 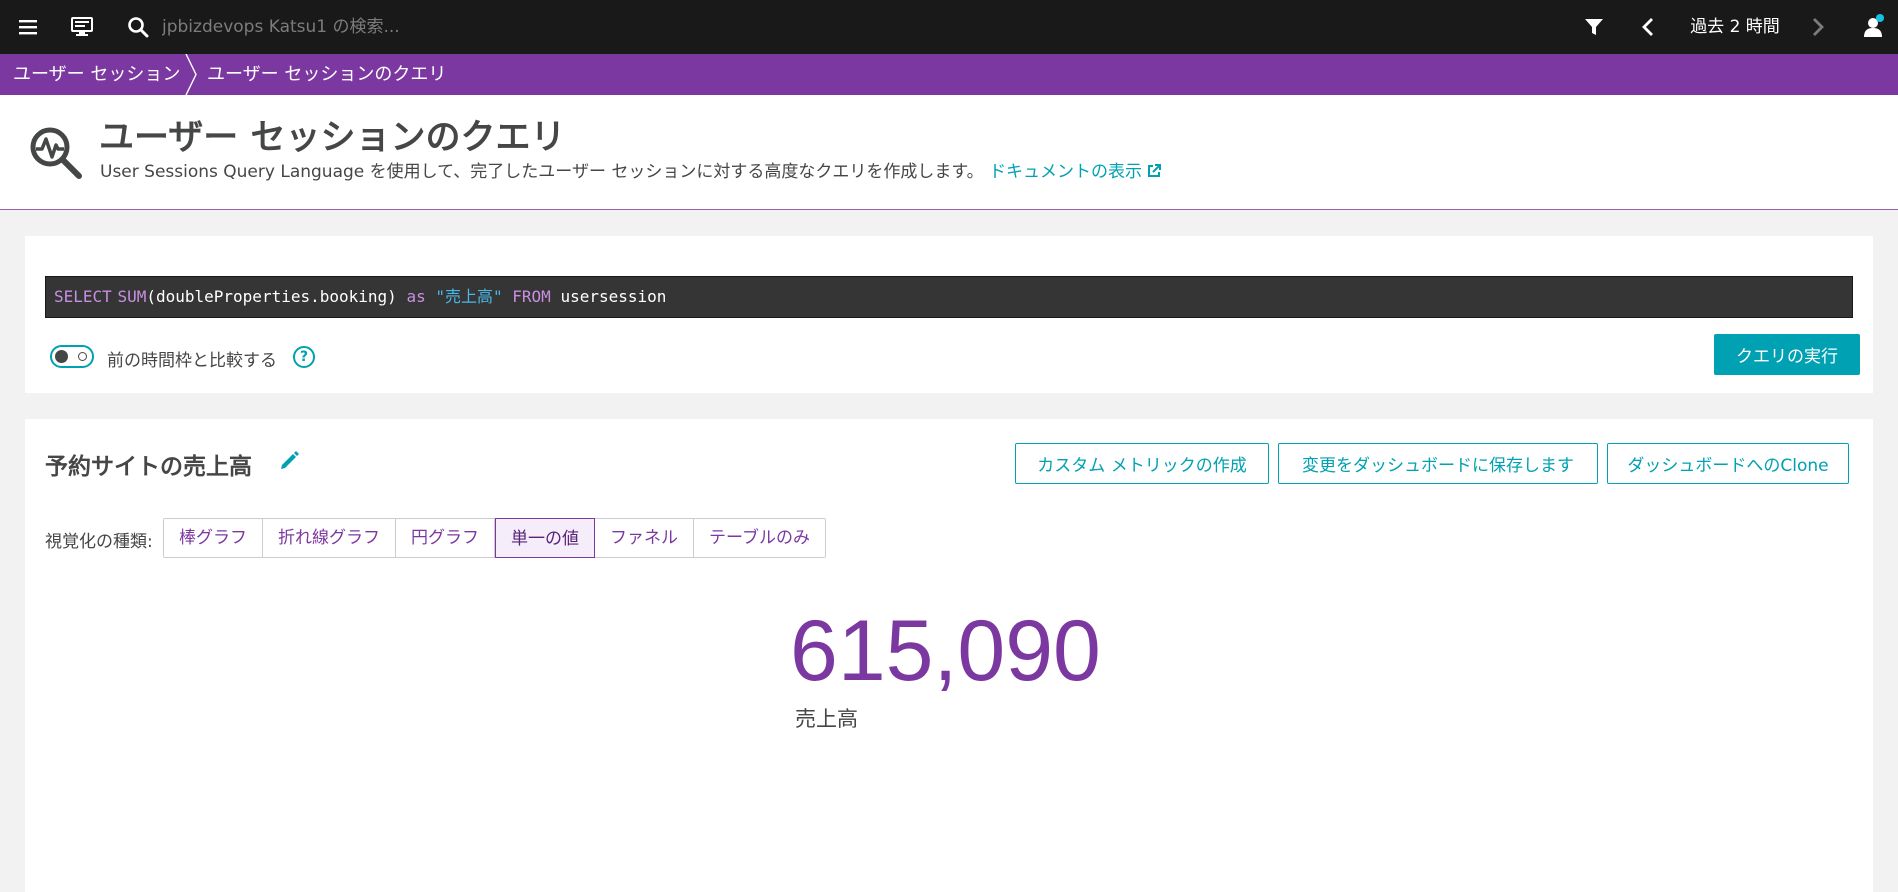 I want to click on viz-option-table-only: テーブルのみ, so click(x=759, y=538).